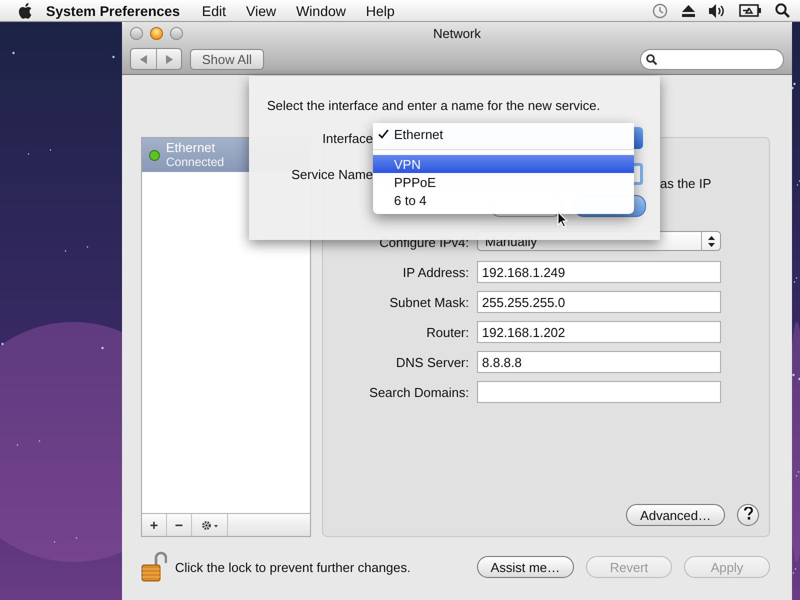 The image size is (800, 600). What do you see at coordinates (424, 242) in the screenshot?
I see `field-label: Configure IPv4:` at bounding box center [424, 242].